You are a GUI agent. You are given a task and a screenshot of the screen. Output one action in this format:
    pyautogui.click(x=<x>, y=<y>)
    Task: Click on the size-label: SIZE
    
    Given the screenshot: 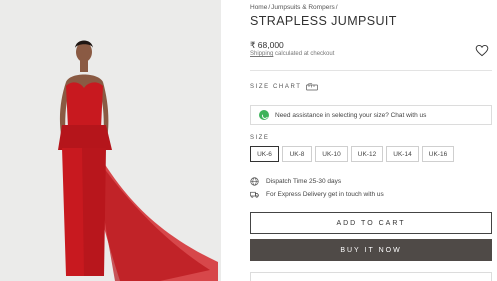 What is the action you would take?
    pyautogui.click(x=260, y=138)
    